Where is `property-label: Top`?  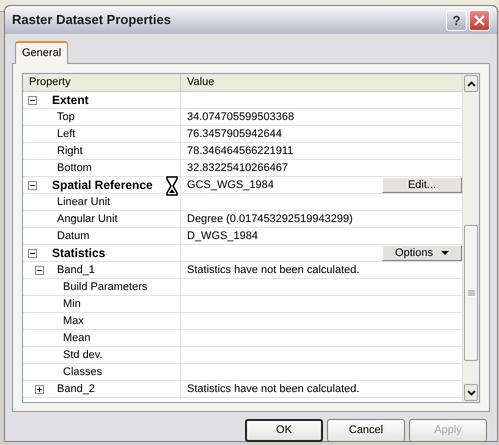
property-label: Top is located at coordinates (66, 117).